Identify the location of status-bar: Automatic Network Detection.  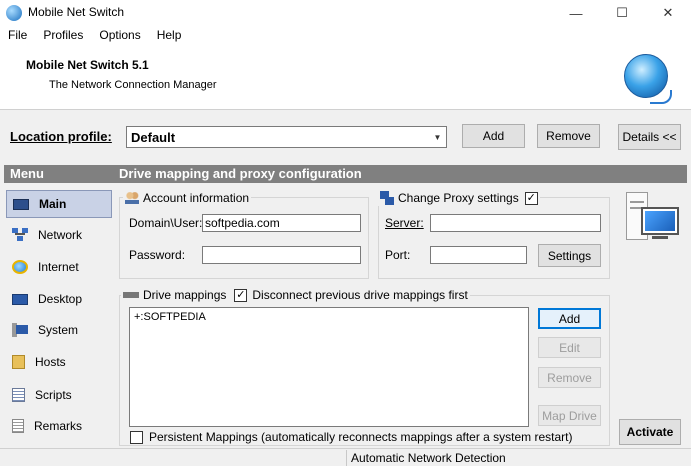
(345, 457).